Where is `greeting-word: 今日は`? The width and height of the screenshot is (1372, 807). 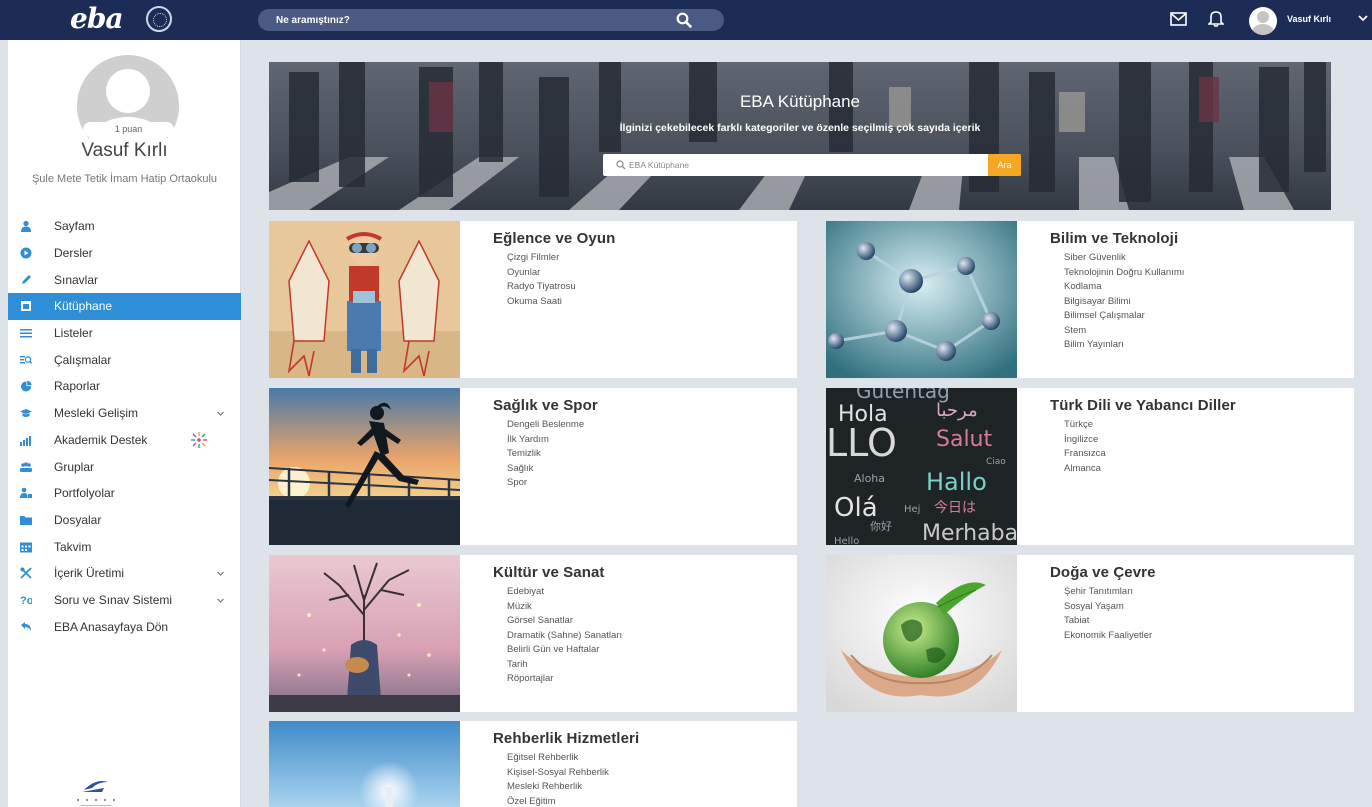 greeting-word: 今日は is located at coordinates (955, 508).